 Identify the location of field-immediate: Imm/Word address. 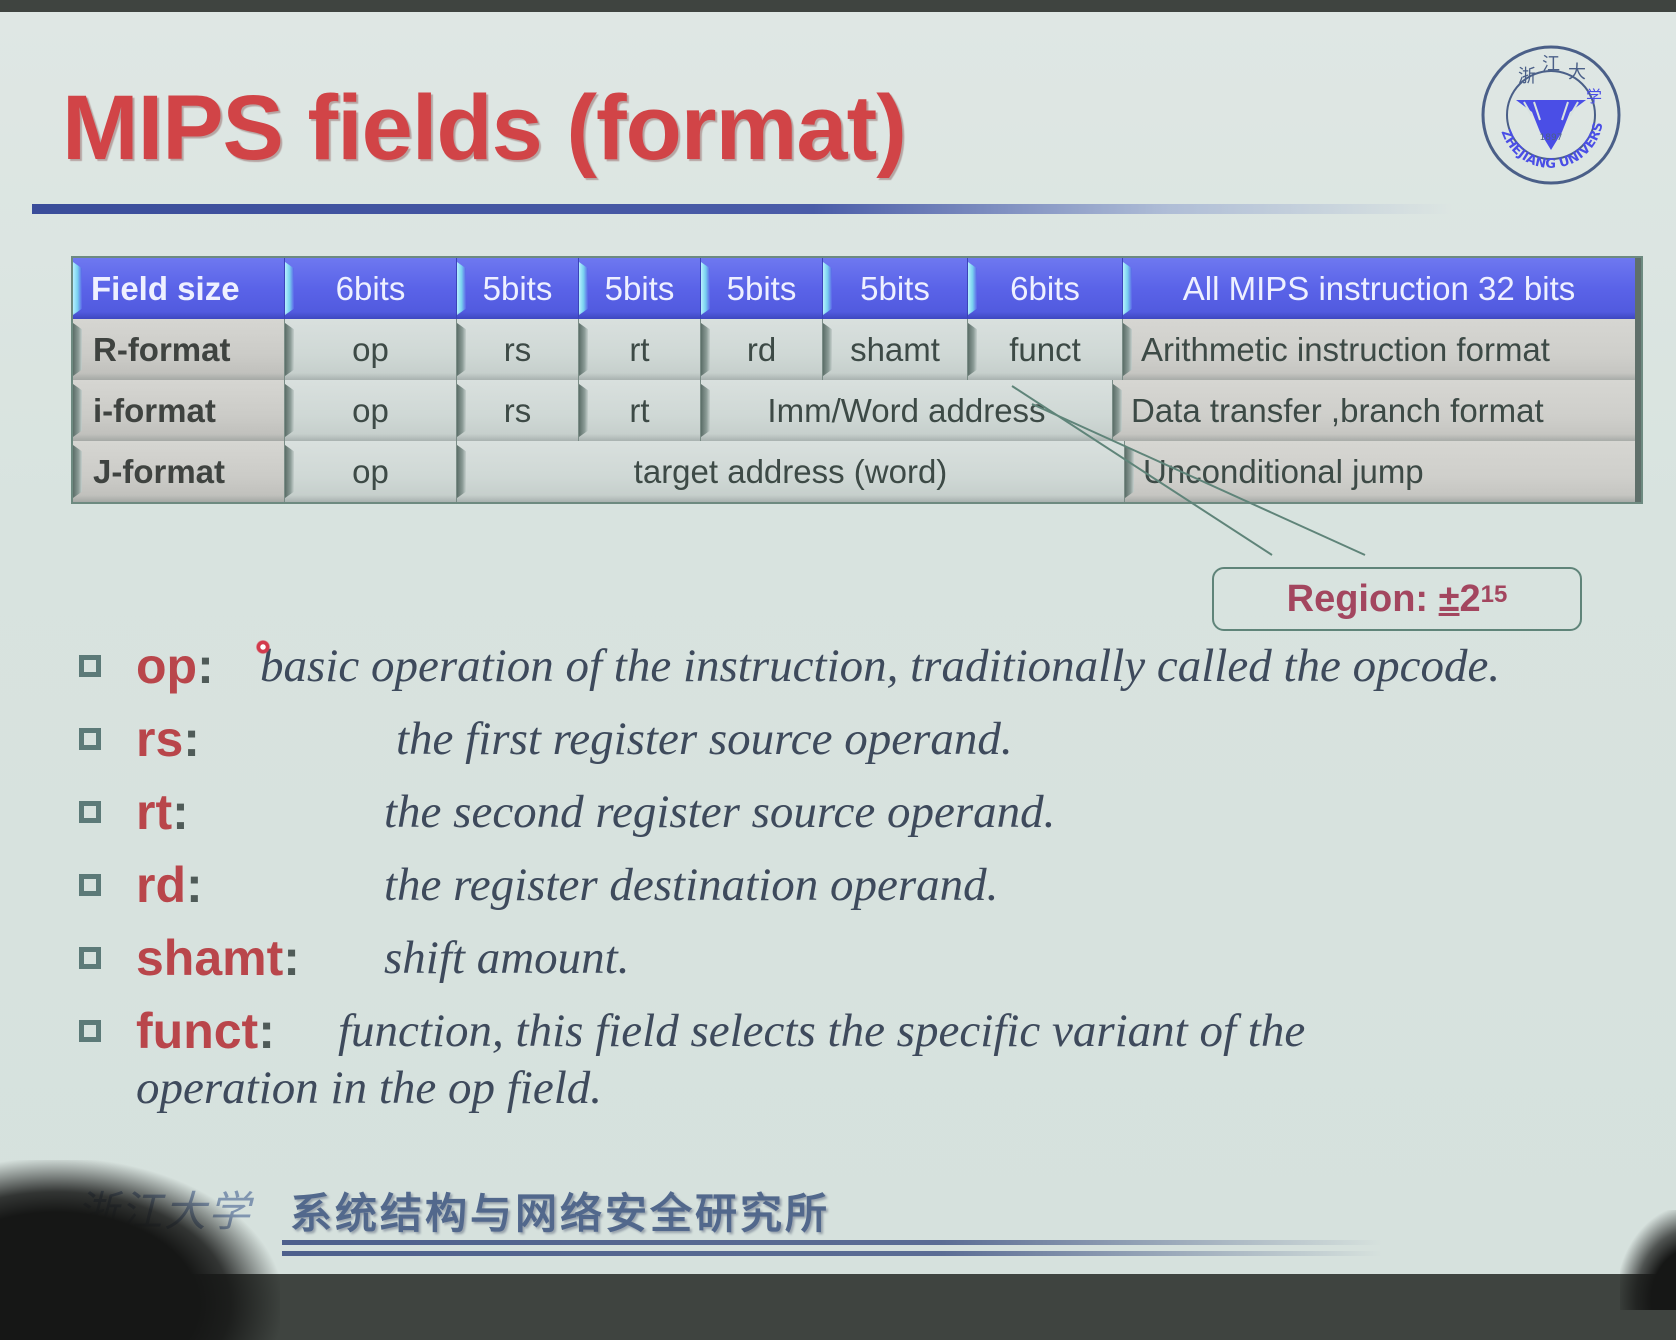
(907, 410).